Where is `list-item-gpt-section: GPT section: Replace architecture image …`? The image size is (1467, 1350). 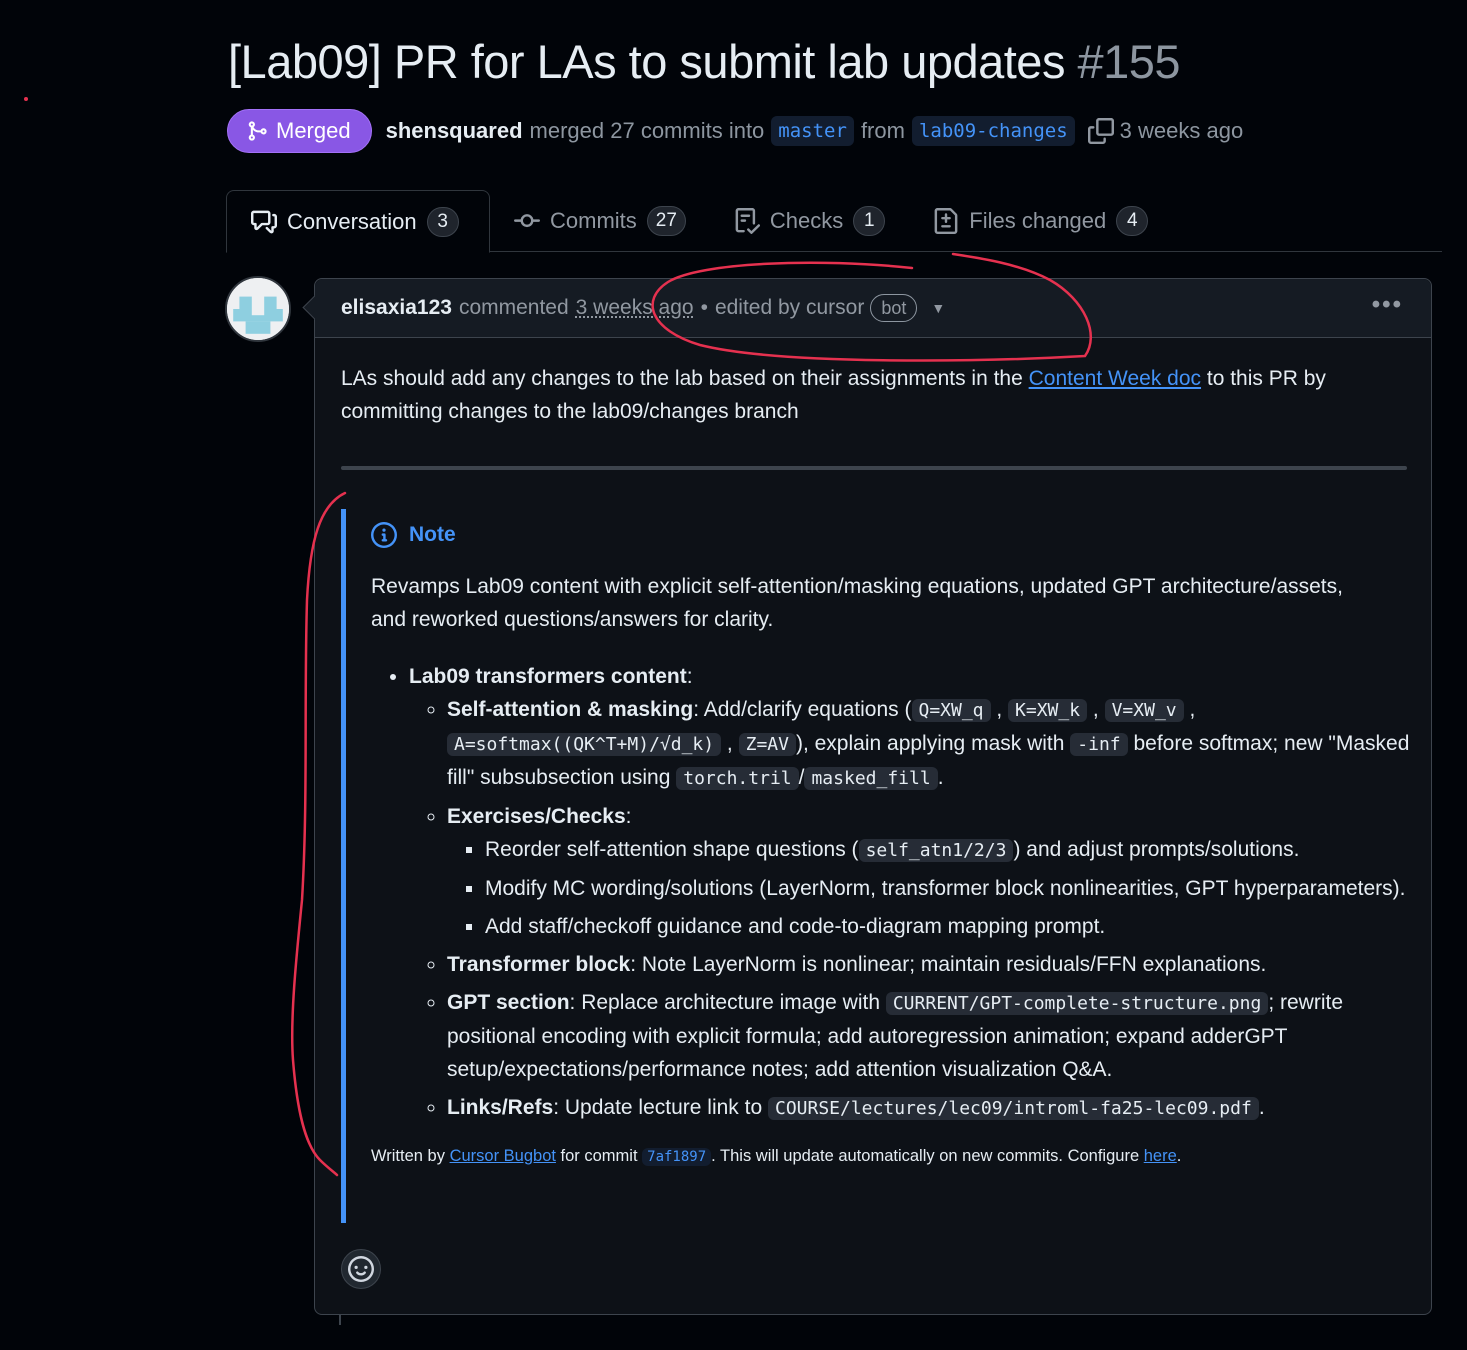
list-item-gpt-section: GPT section: Replace architecture image … is located at coordinates (929, 1036).